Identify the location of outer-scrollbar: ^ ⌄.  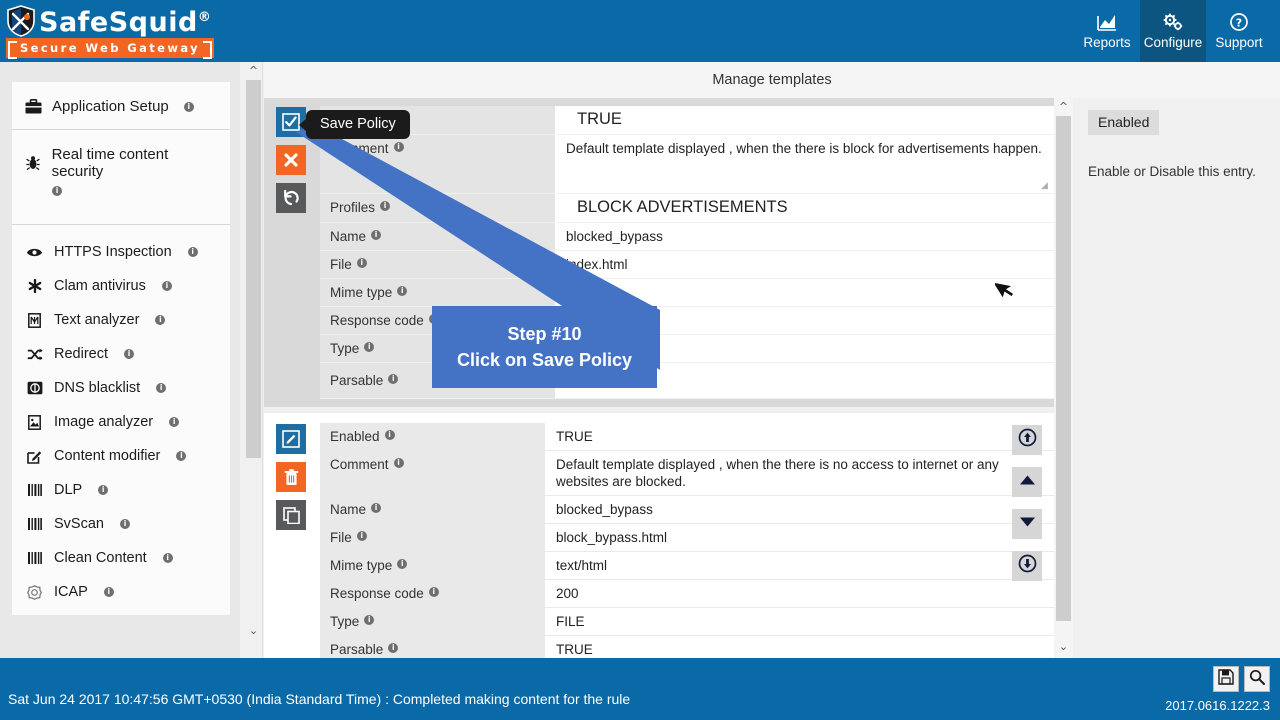
(253, 360).